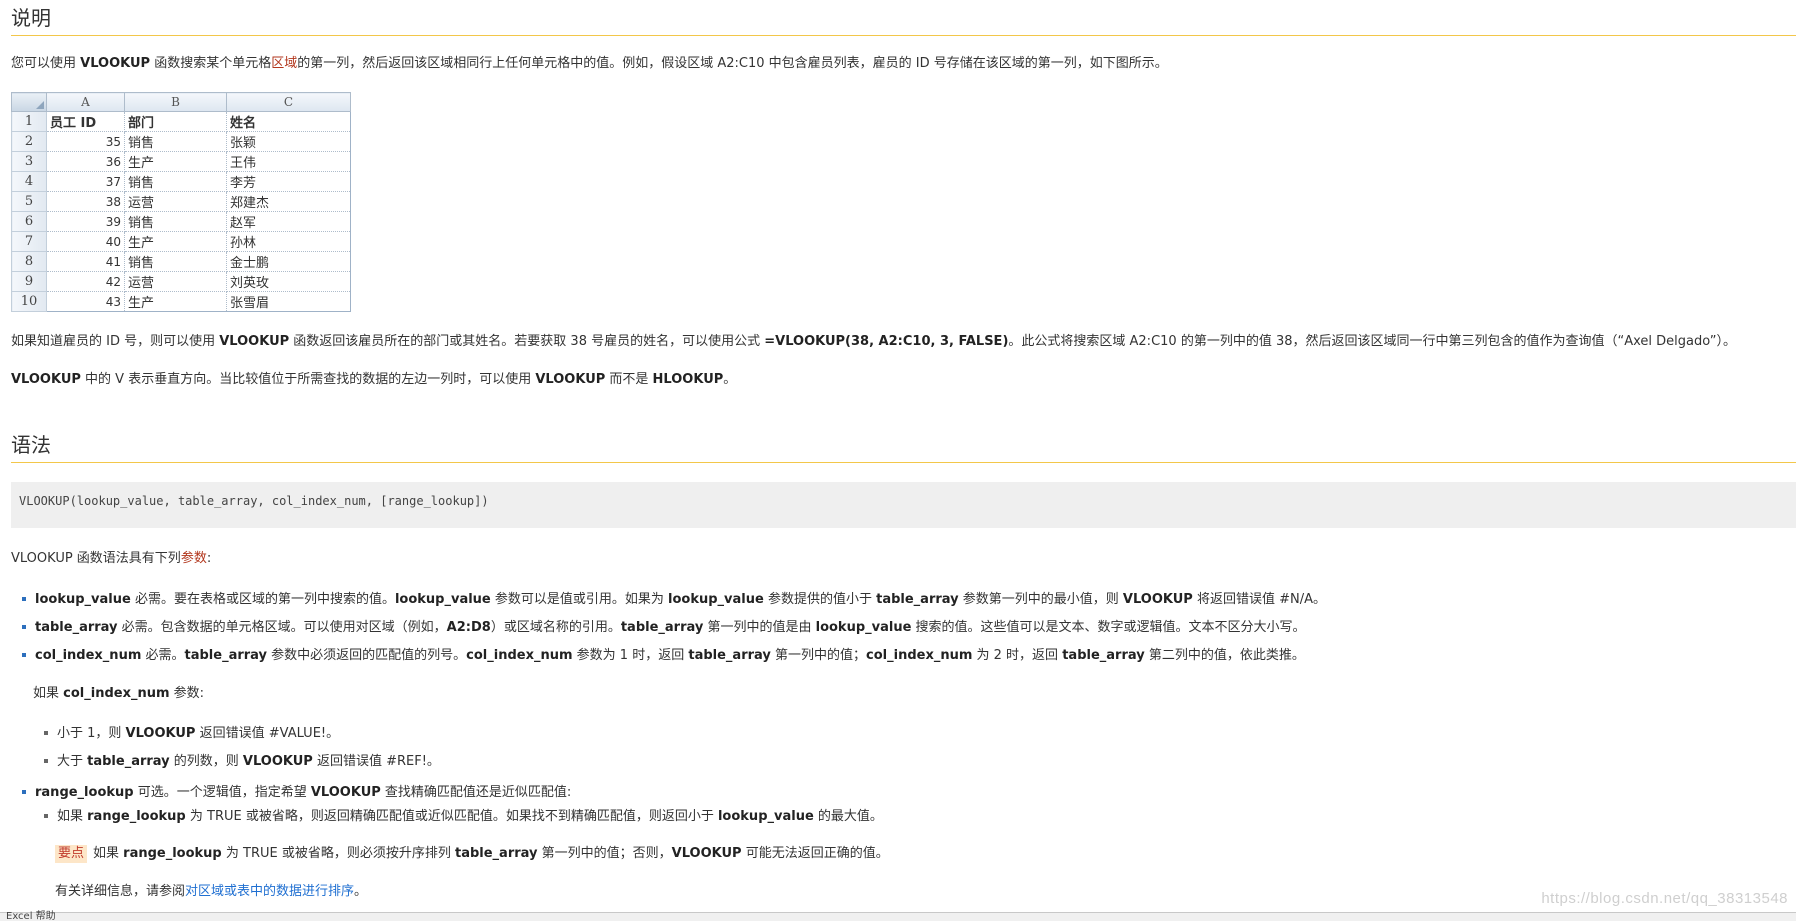  What do you see at coordinates (115, 341) in the screenshot?
I see `text: 如果知道雇员的 ID 号，则可以使用` at bounding box center [115, 341].